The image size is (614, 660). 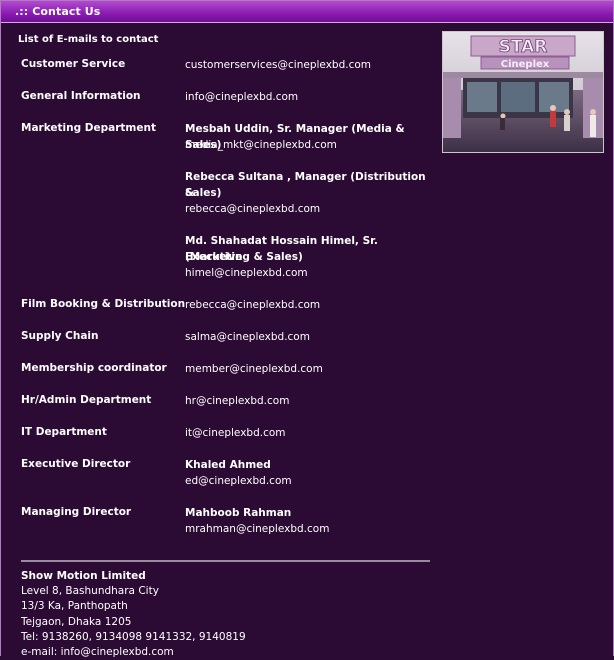 I want to click on email-address: salma@cineplexbd.com, so click(x=310, y=337).